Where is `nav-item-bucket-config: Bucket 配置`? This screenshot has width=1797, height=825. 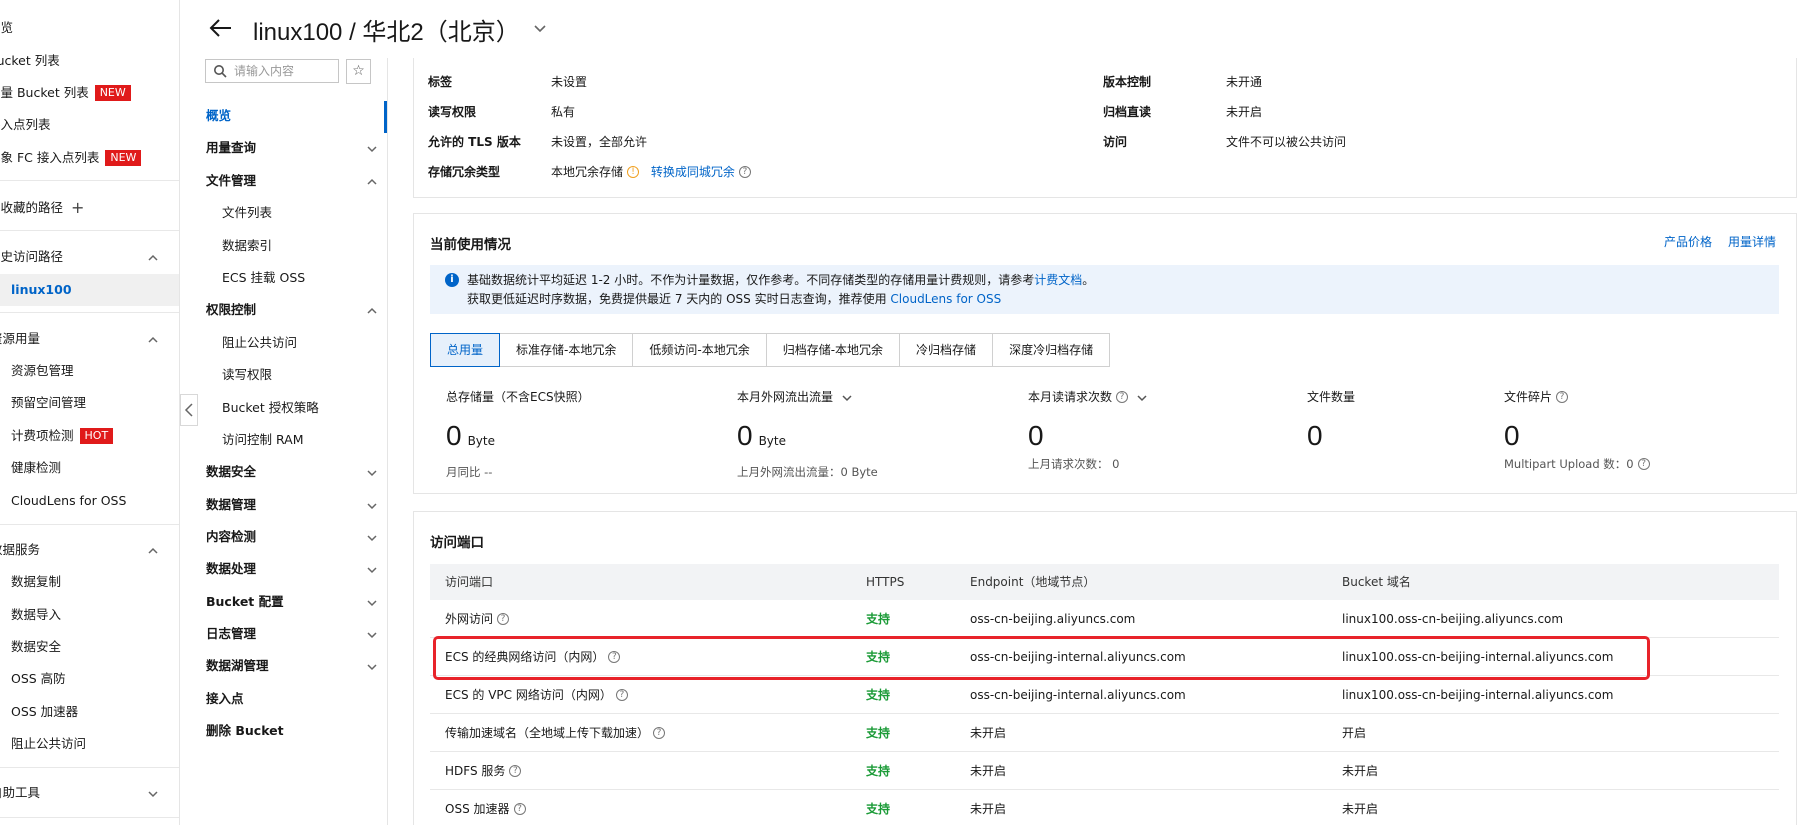
nav-item-bucket-config: Bucket 配置 is located at coordinates (245, 602).